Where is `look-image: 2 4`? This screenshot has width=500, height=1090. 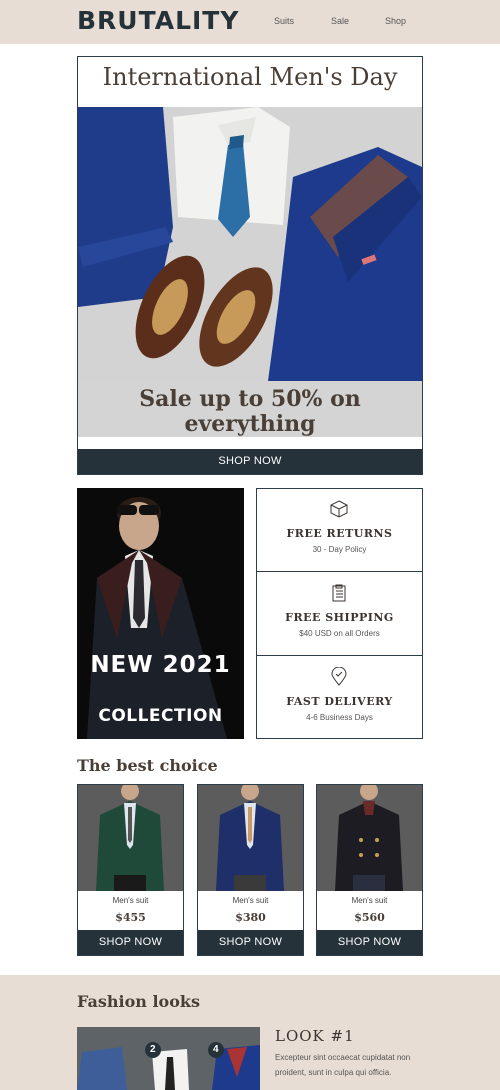
look-image: 2 4 is located at coordinates (168, 1058).